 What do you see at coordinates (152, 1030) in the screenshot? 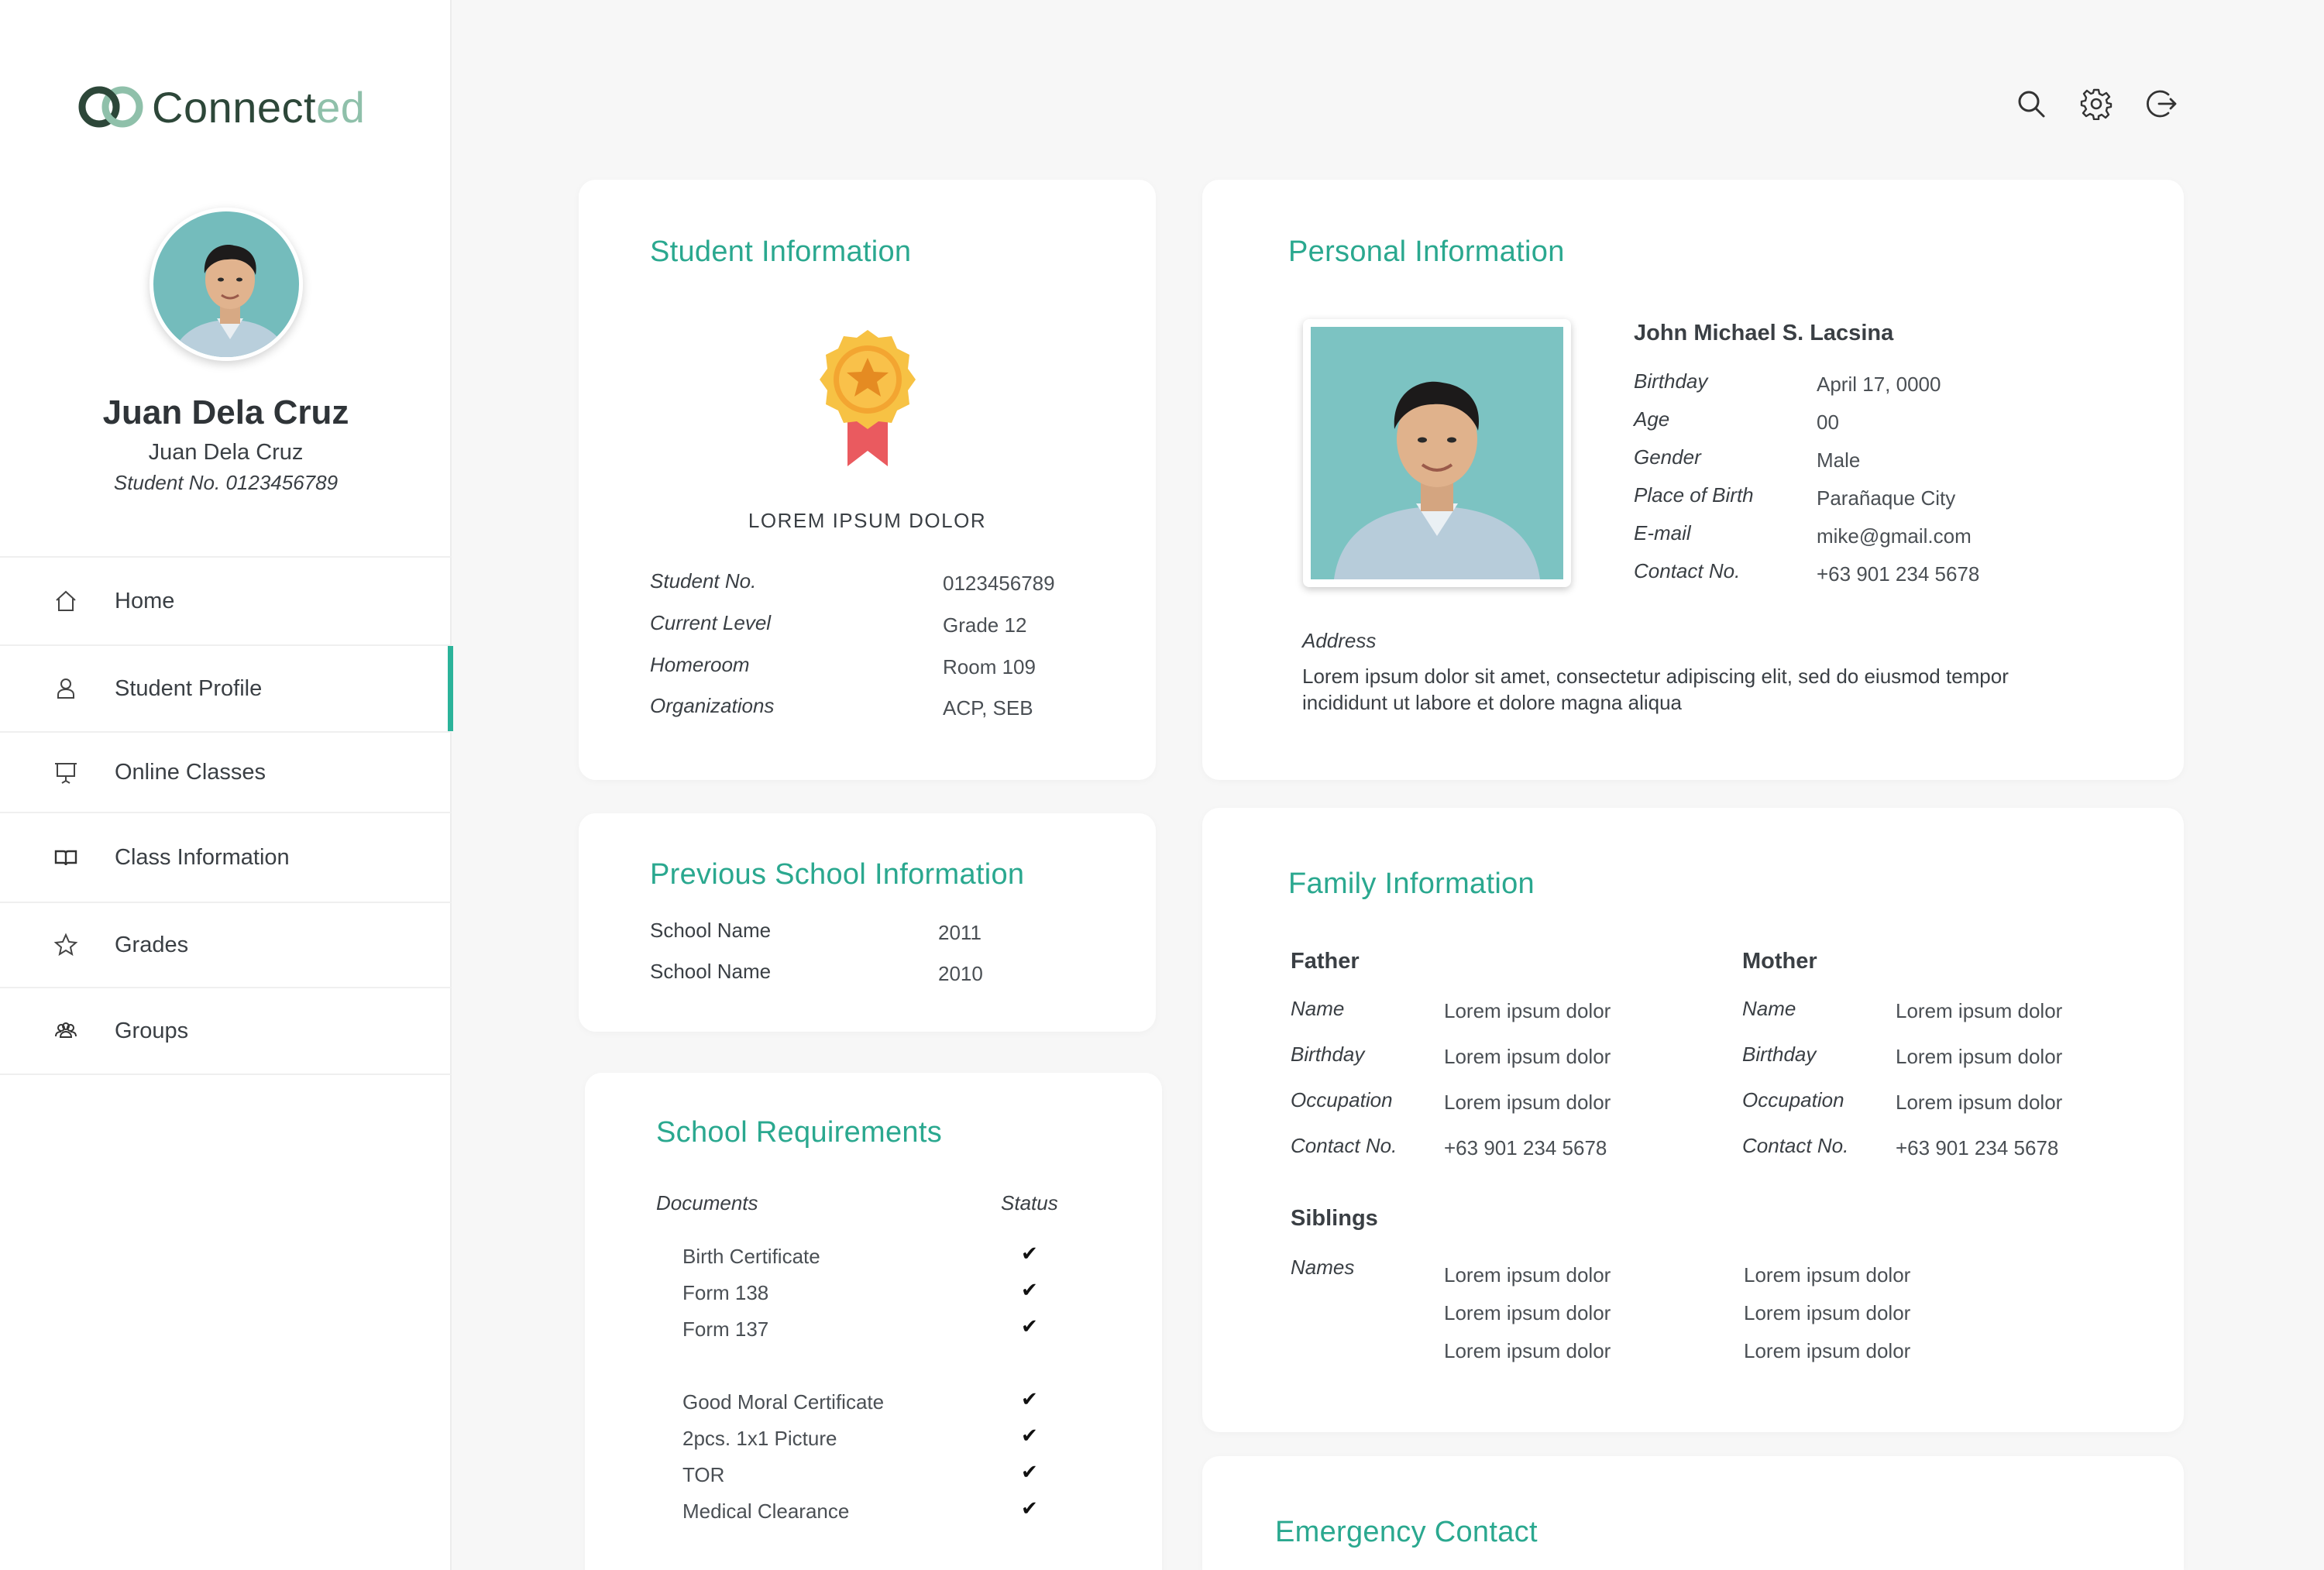
I see `sidebar-item-label: Groups` at bounding box center [152, 1030].